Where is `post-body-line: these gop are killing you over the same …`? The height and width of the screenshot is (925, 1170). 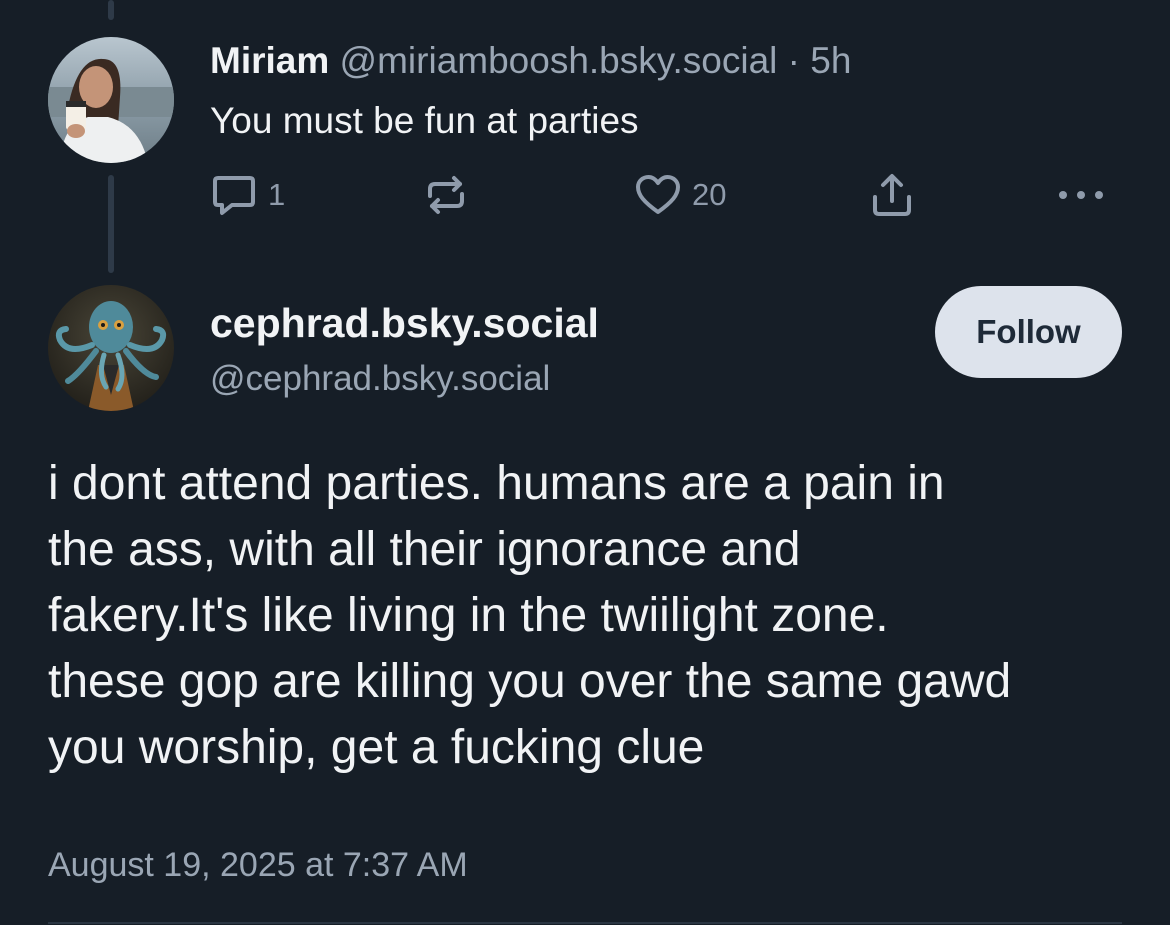 post-body-line: these gop are killing you over the same … is located at coordinates (530, 681).